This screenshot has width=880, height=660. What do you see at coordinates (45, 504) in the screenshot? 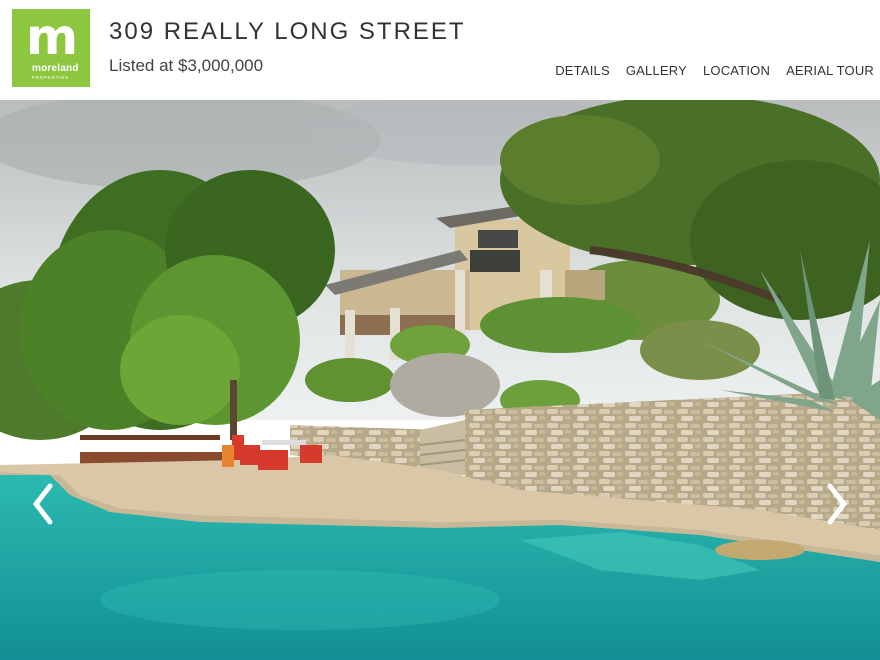
I see `chevron-left-icon` at bounding box center [45, 504].